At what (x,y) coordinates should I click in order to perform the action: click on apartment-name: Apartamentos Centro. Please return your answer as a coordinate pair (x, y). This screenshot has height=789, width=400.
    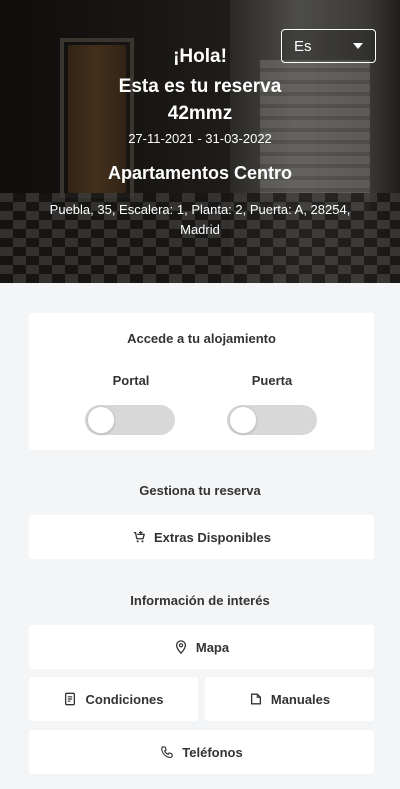
    Looking at the image, I should click on (200, 173).